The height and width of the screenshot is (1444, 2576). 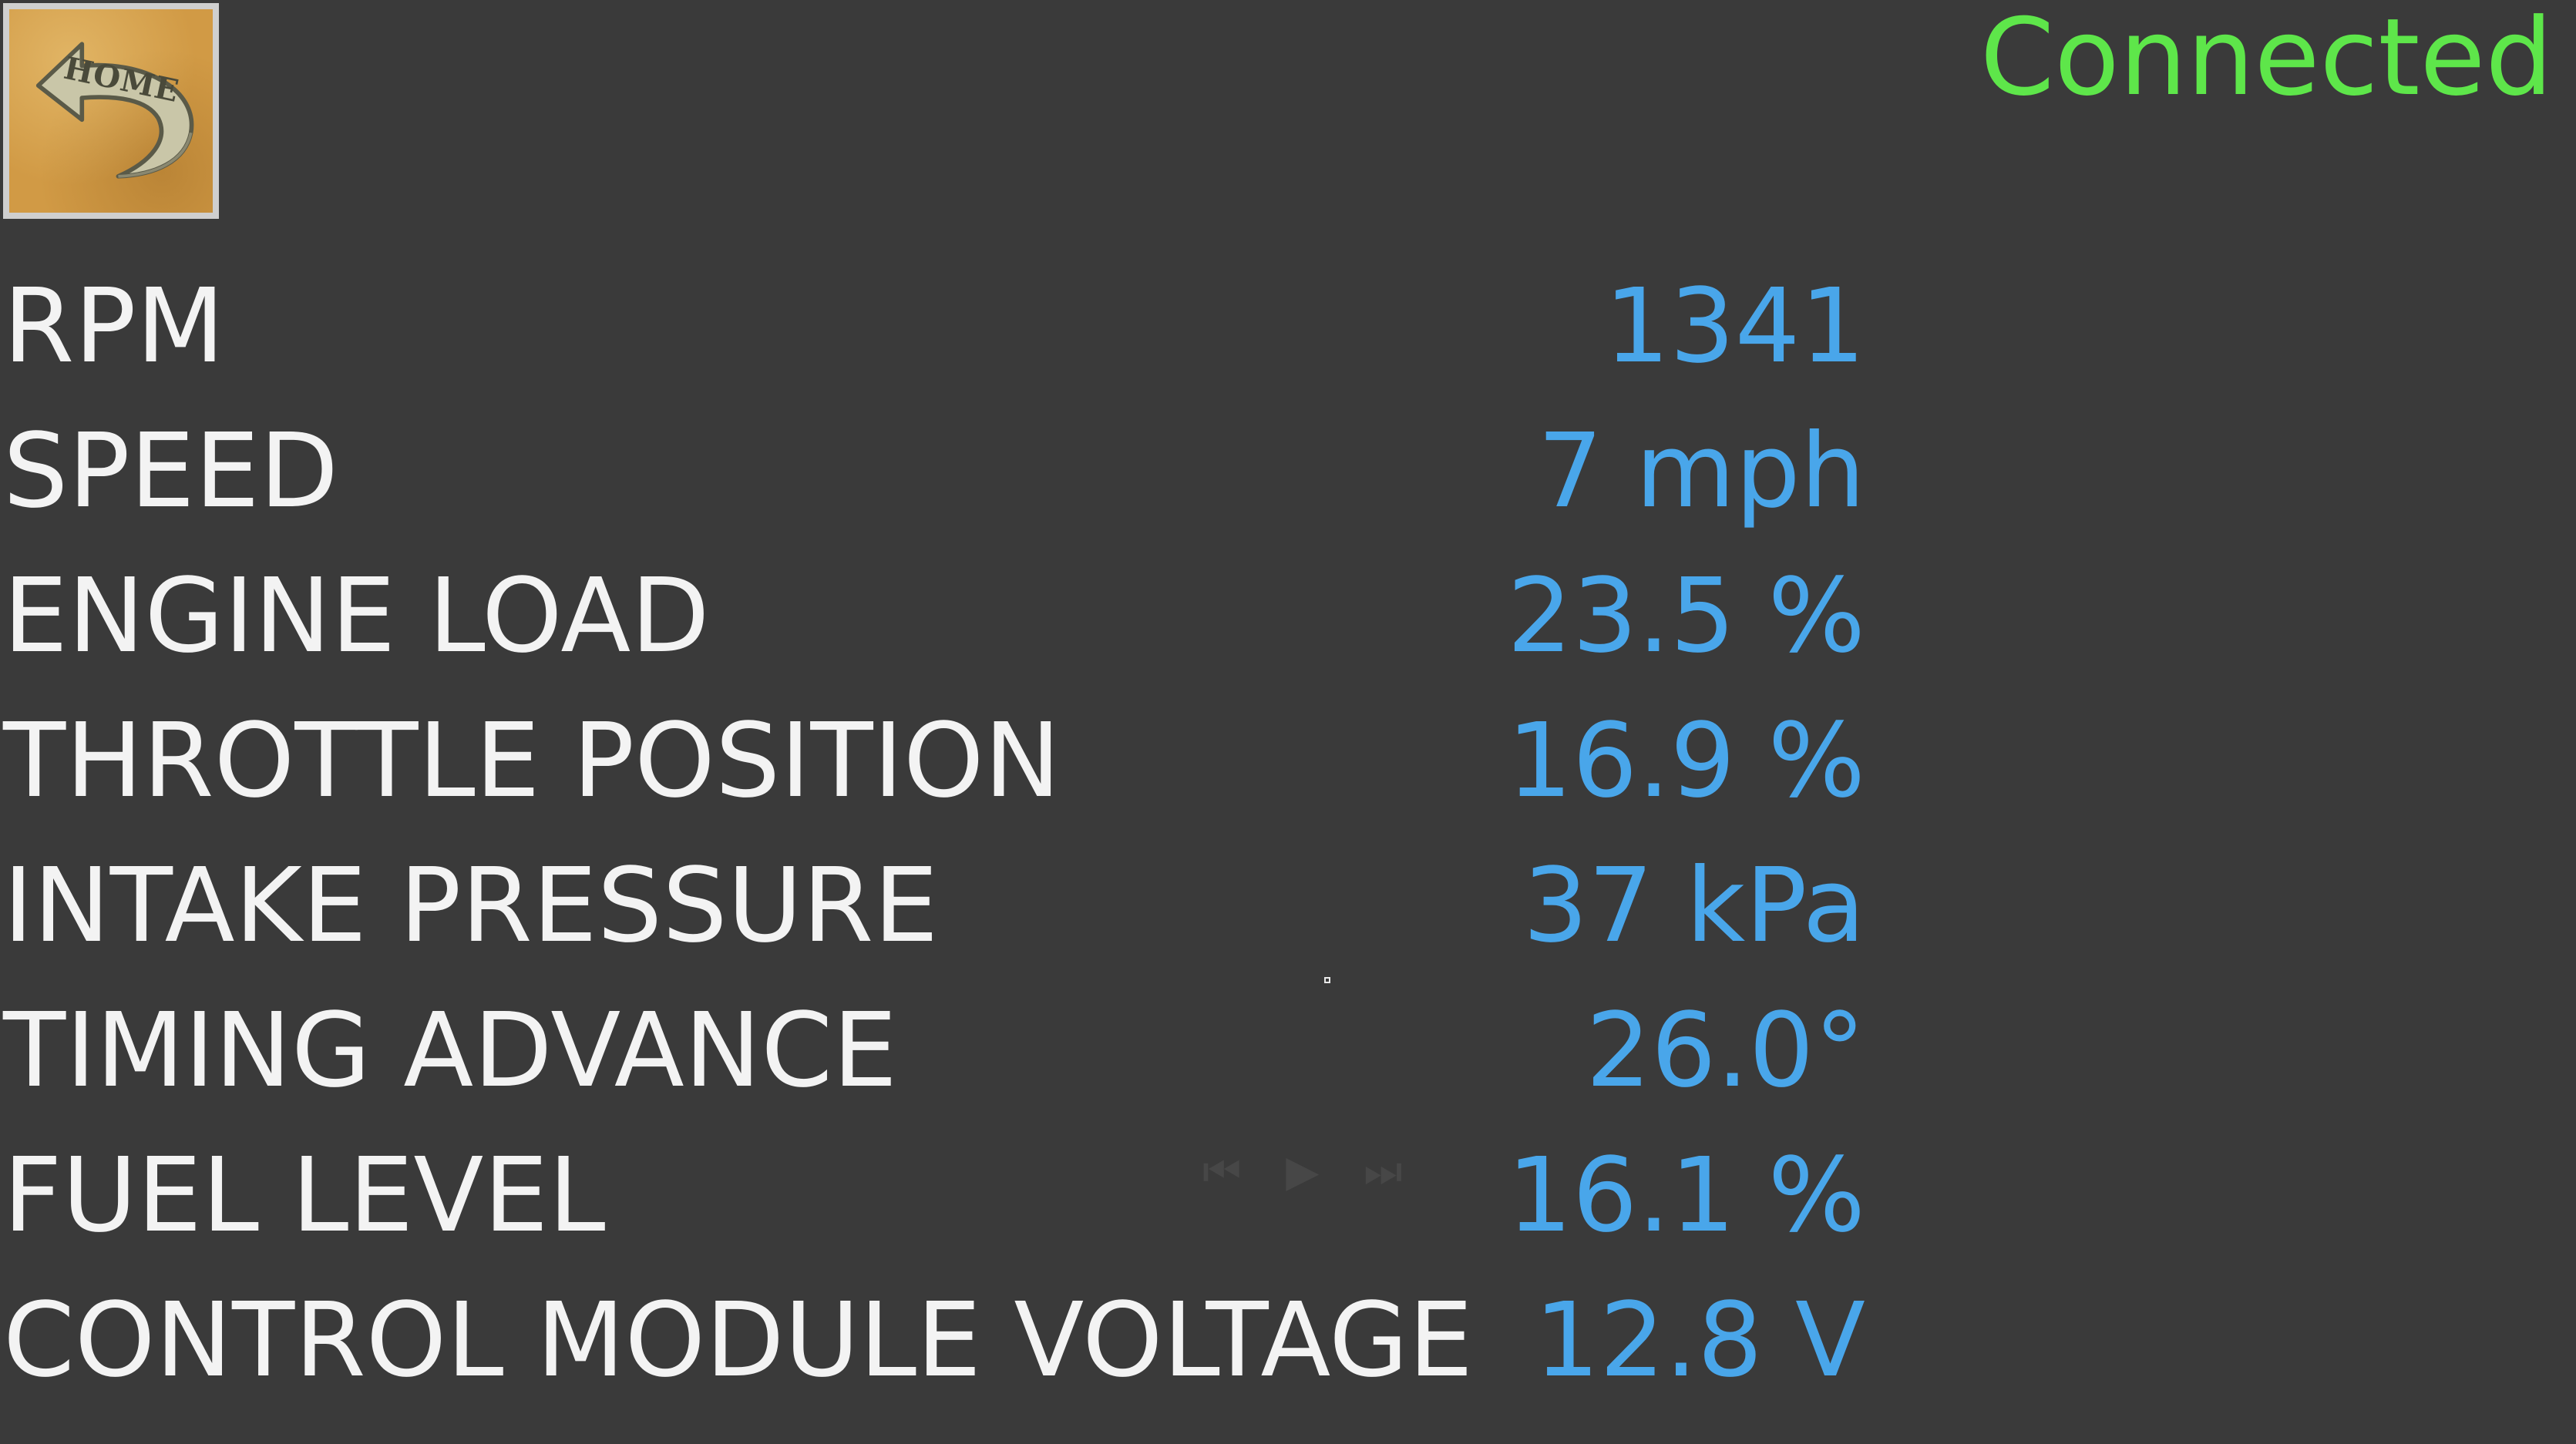 What do you see at coordinates (1327, 980) in the screenshot?
I see `mouse-cursor` at bounding box center [1327, 980].